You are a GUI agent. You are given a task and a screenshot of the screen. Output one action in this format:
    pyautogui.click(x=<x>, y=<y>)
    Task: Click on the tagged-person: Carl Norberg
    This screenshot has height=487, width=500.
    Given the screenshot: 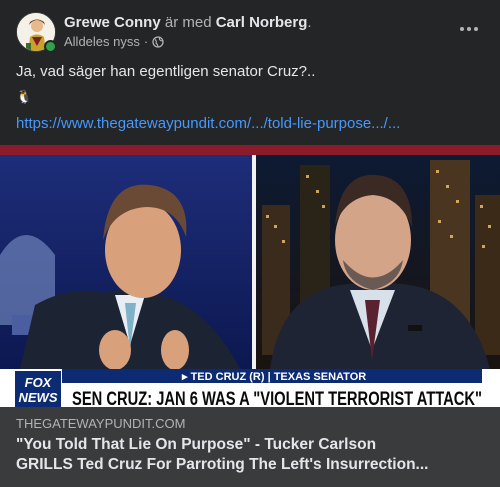 What is the action you would take?
    pyautogui.click(x=262, y=22)
    